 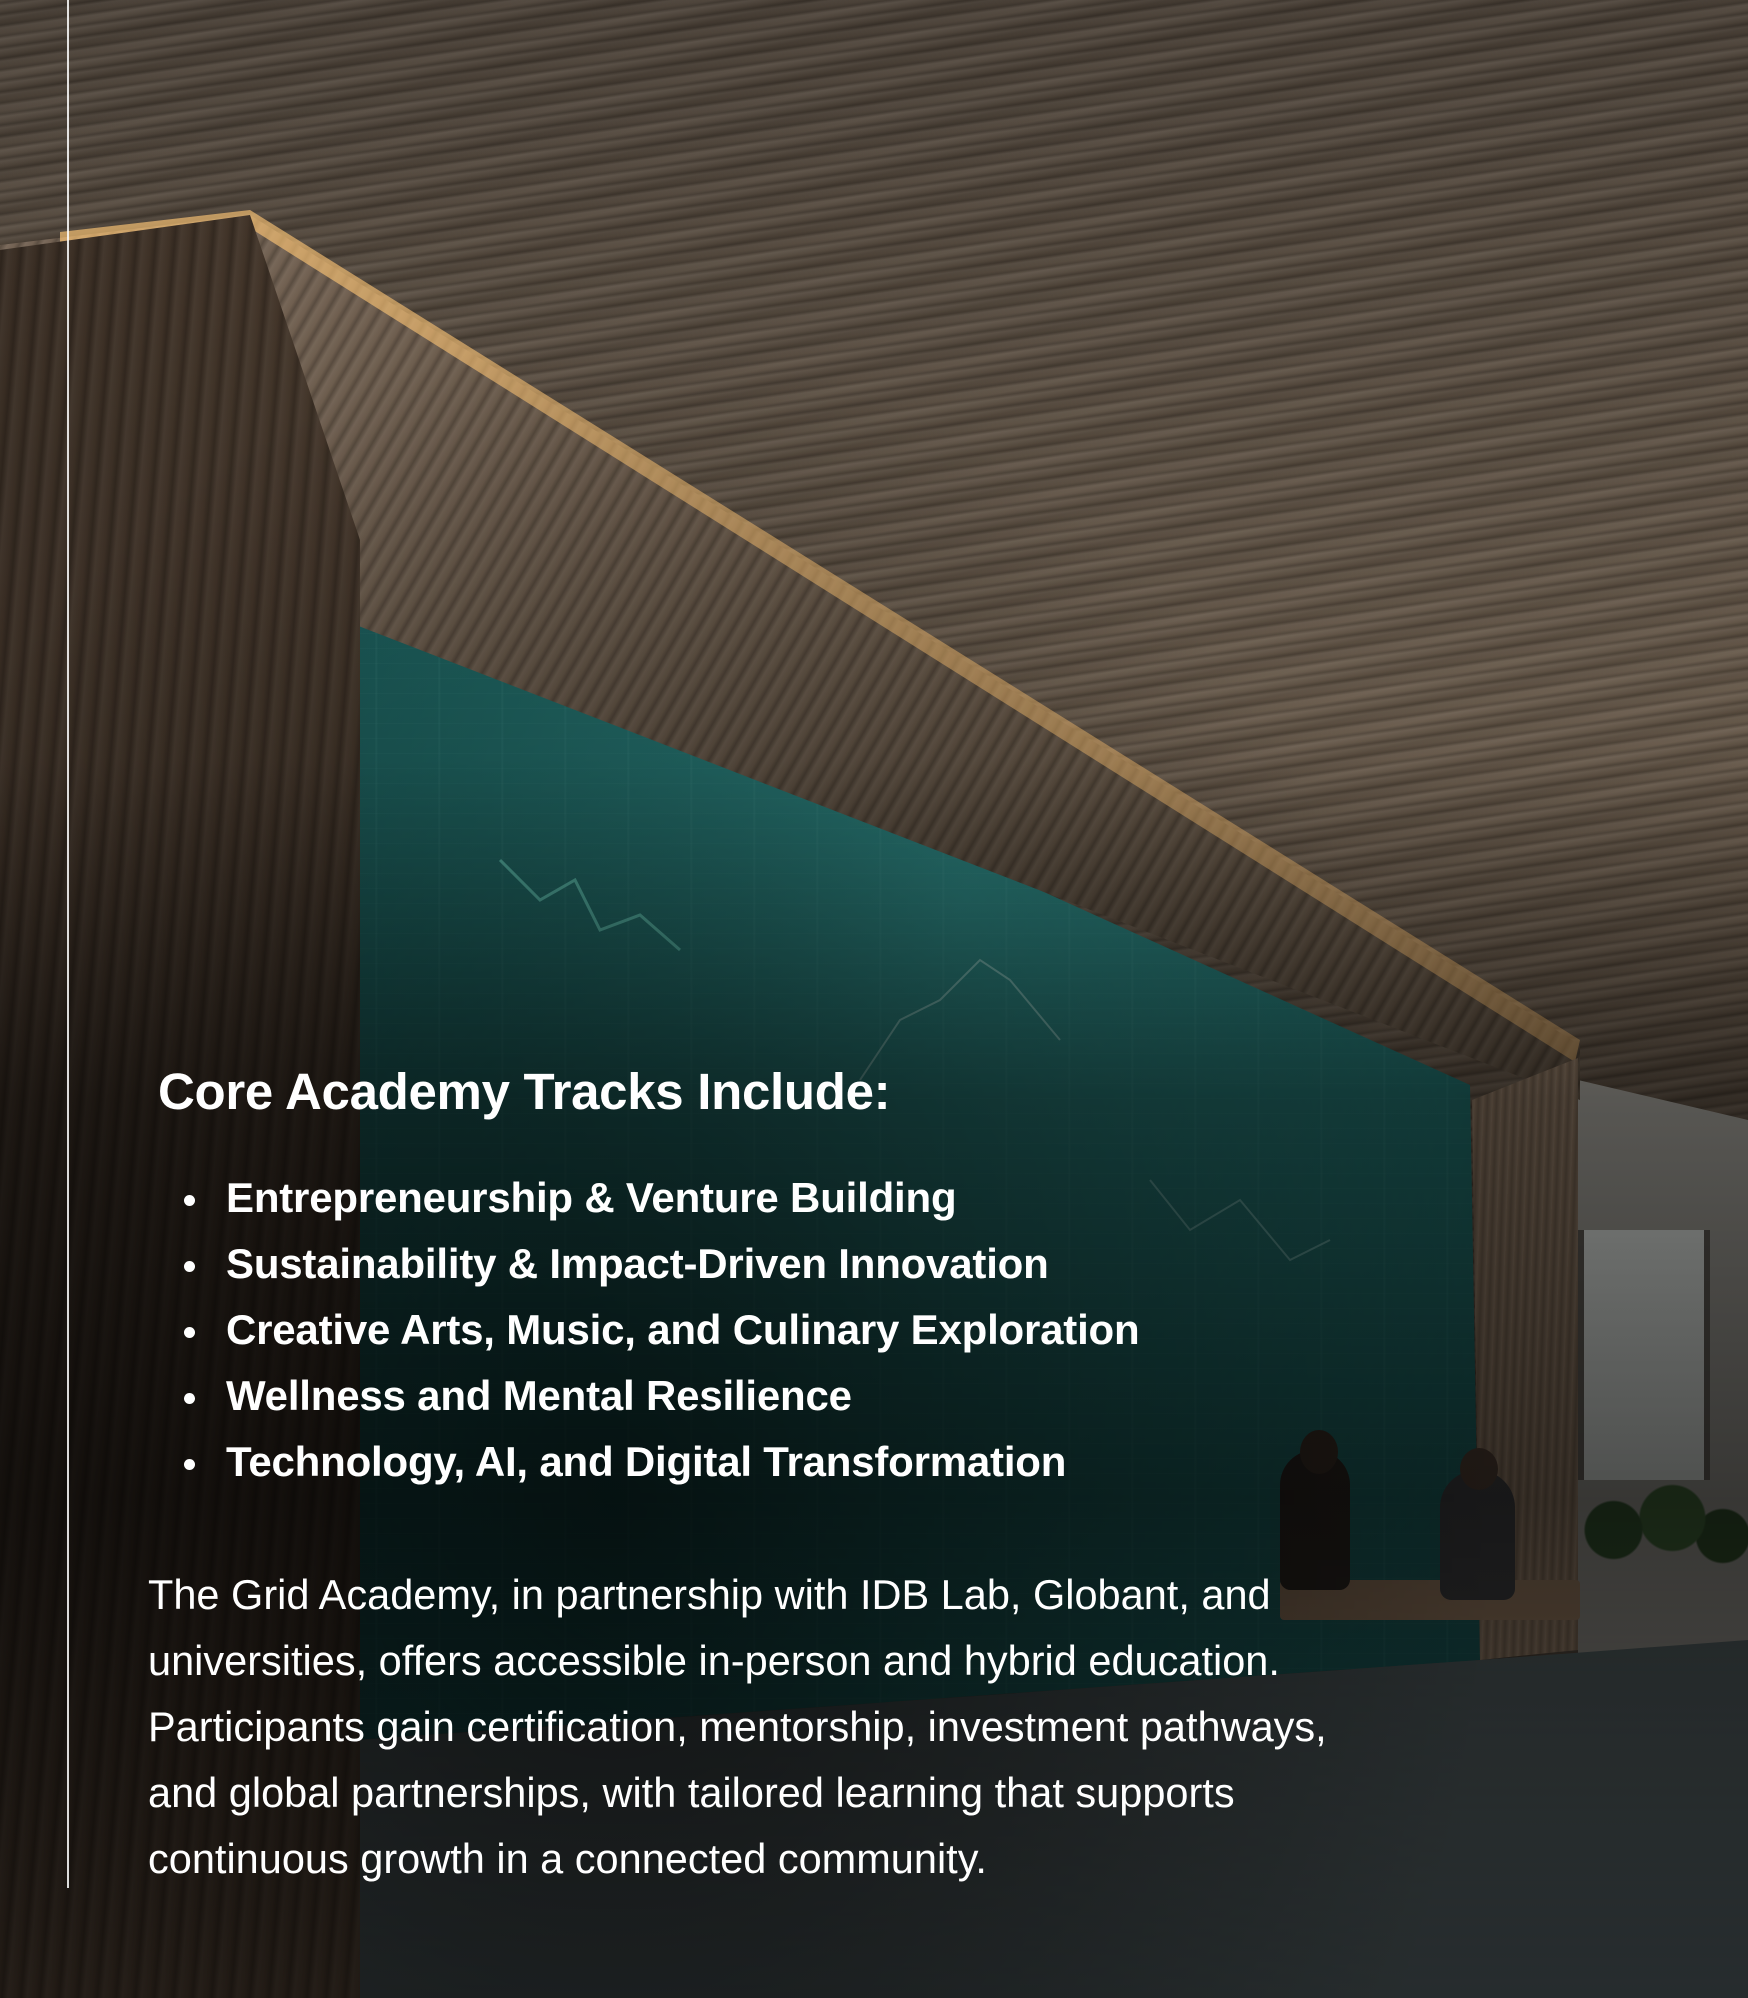 What do you see at coordinates (661, 1396) in the screenshot?
I see `list-item: Wellness and Mental Resilience` at bounding box center [661, 1396].